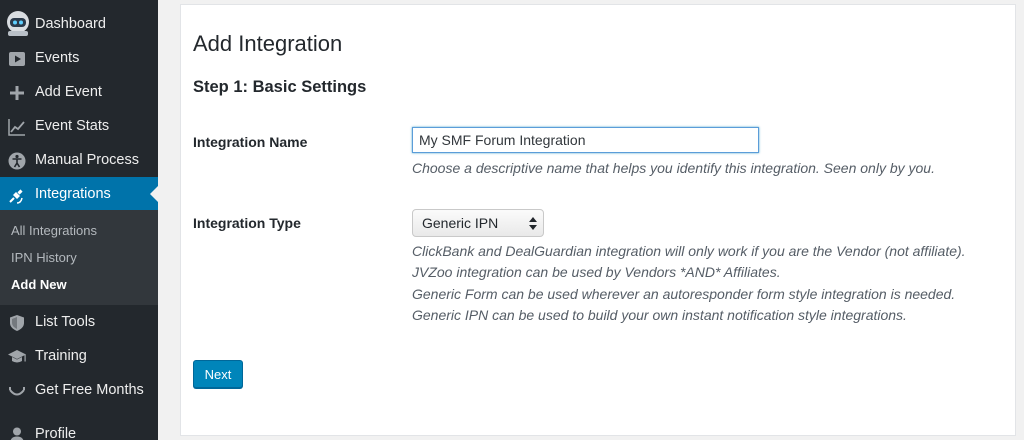 This screenshot has width=1024, height=440. I want to click on robot-avatar-icon, so click(18, 23).